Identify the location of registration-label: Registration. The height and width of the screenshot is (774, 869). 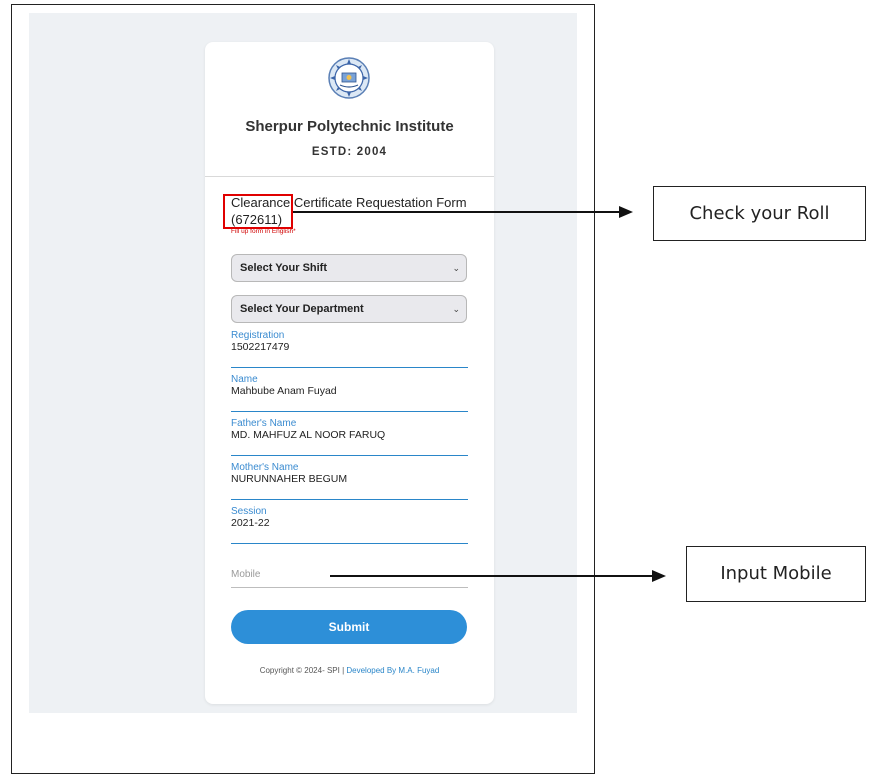
(258, 335).